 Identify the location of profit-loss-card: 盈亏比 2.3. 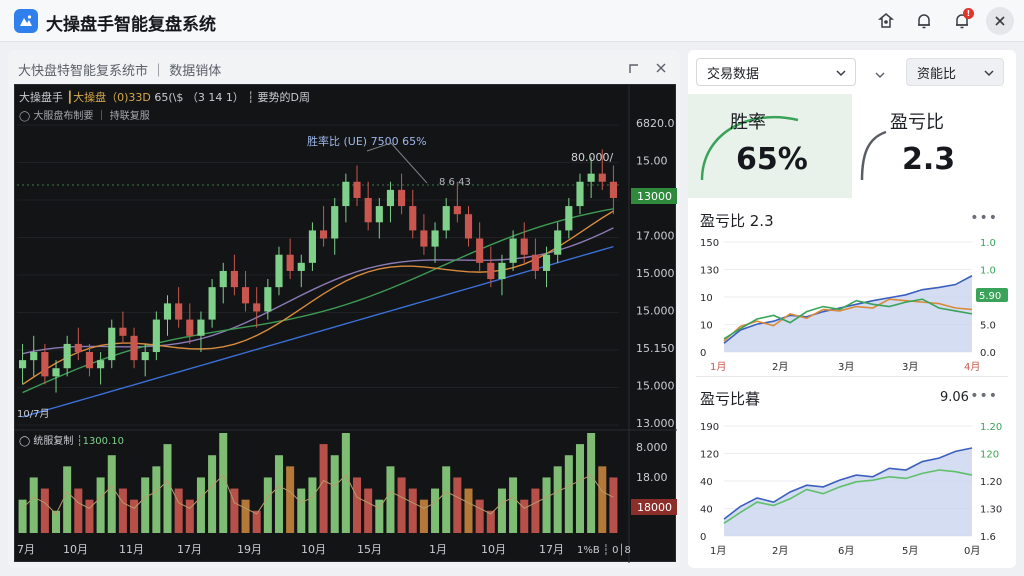
(934, 146).